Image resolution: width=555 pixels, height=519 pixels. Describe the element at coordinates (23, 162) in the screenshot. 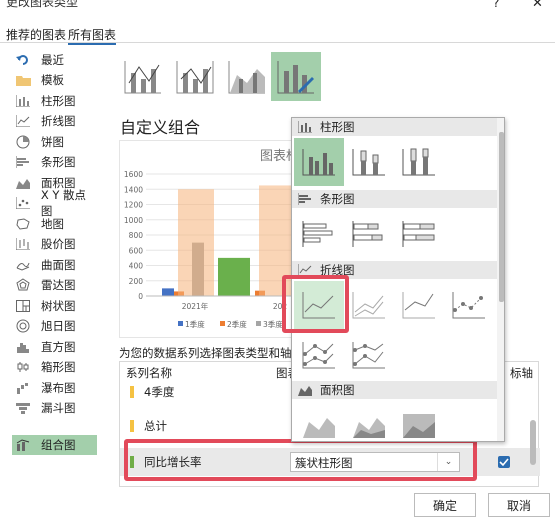

I see `bar-chart-icon` at that location.